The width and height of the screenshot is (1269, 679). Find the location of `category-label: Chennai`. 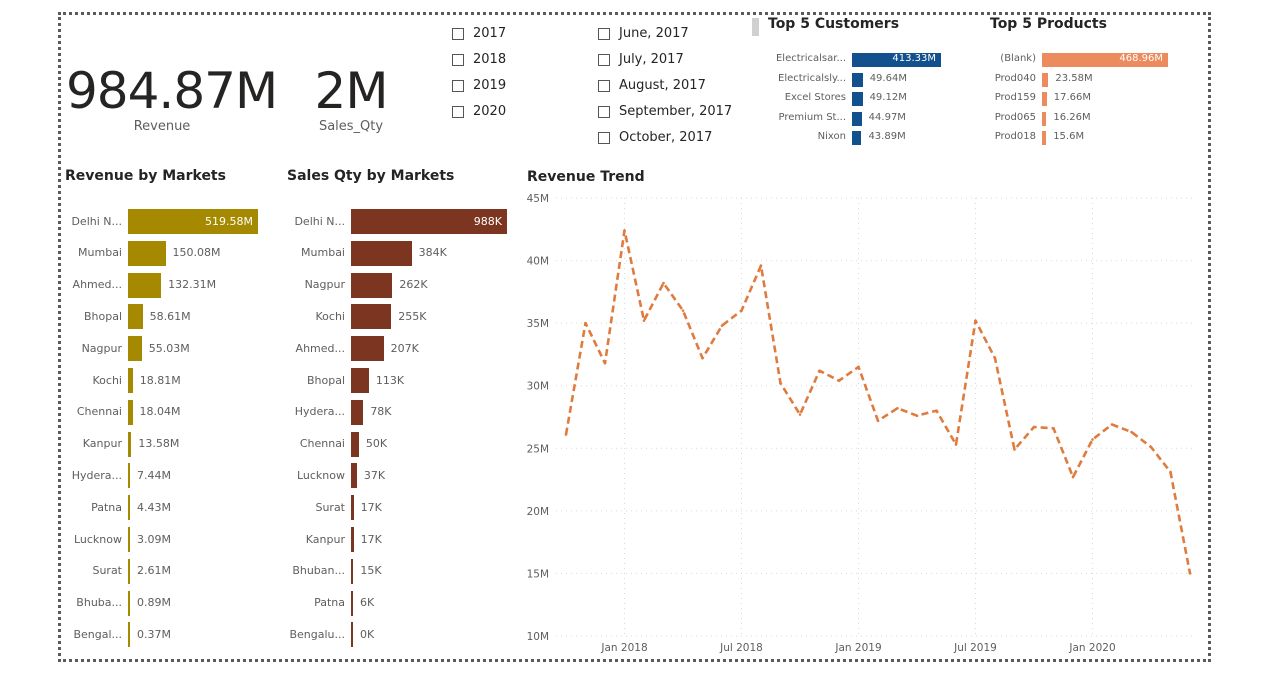

category-label: Chennai is located at coordinates (99, 412).